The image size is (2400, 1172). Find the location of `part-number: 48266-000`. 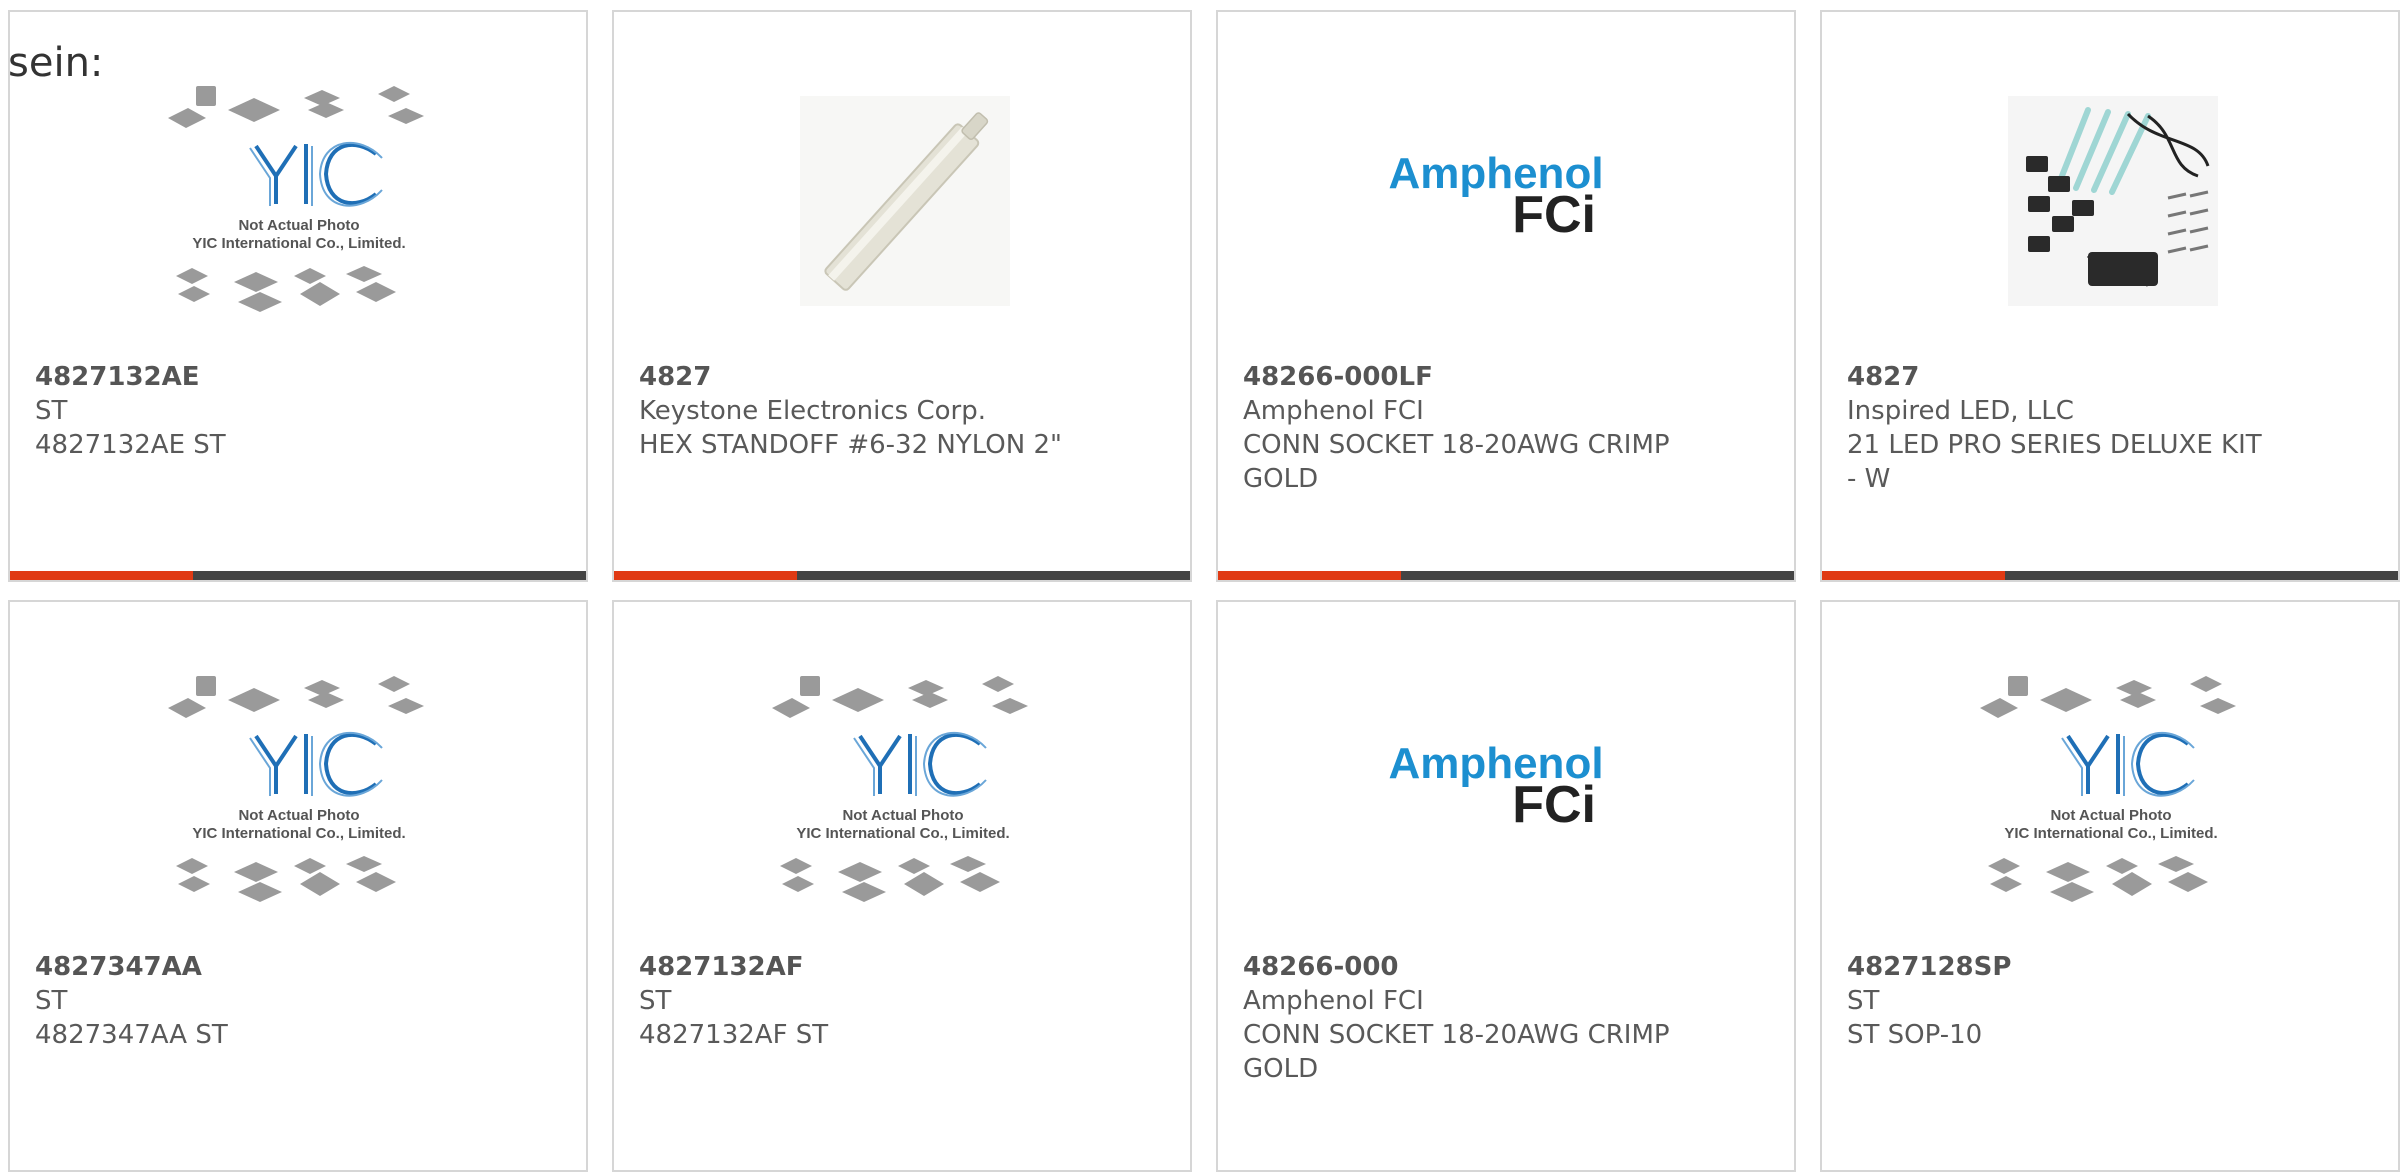

part-number: 48266-000 is located at coordinates (1503, 967).